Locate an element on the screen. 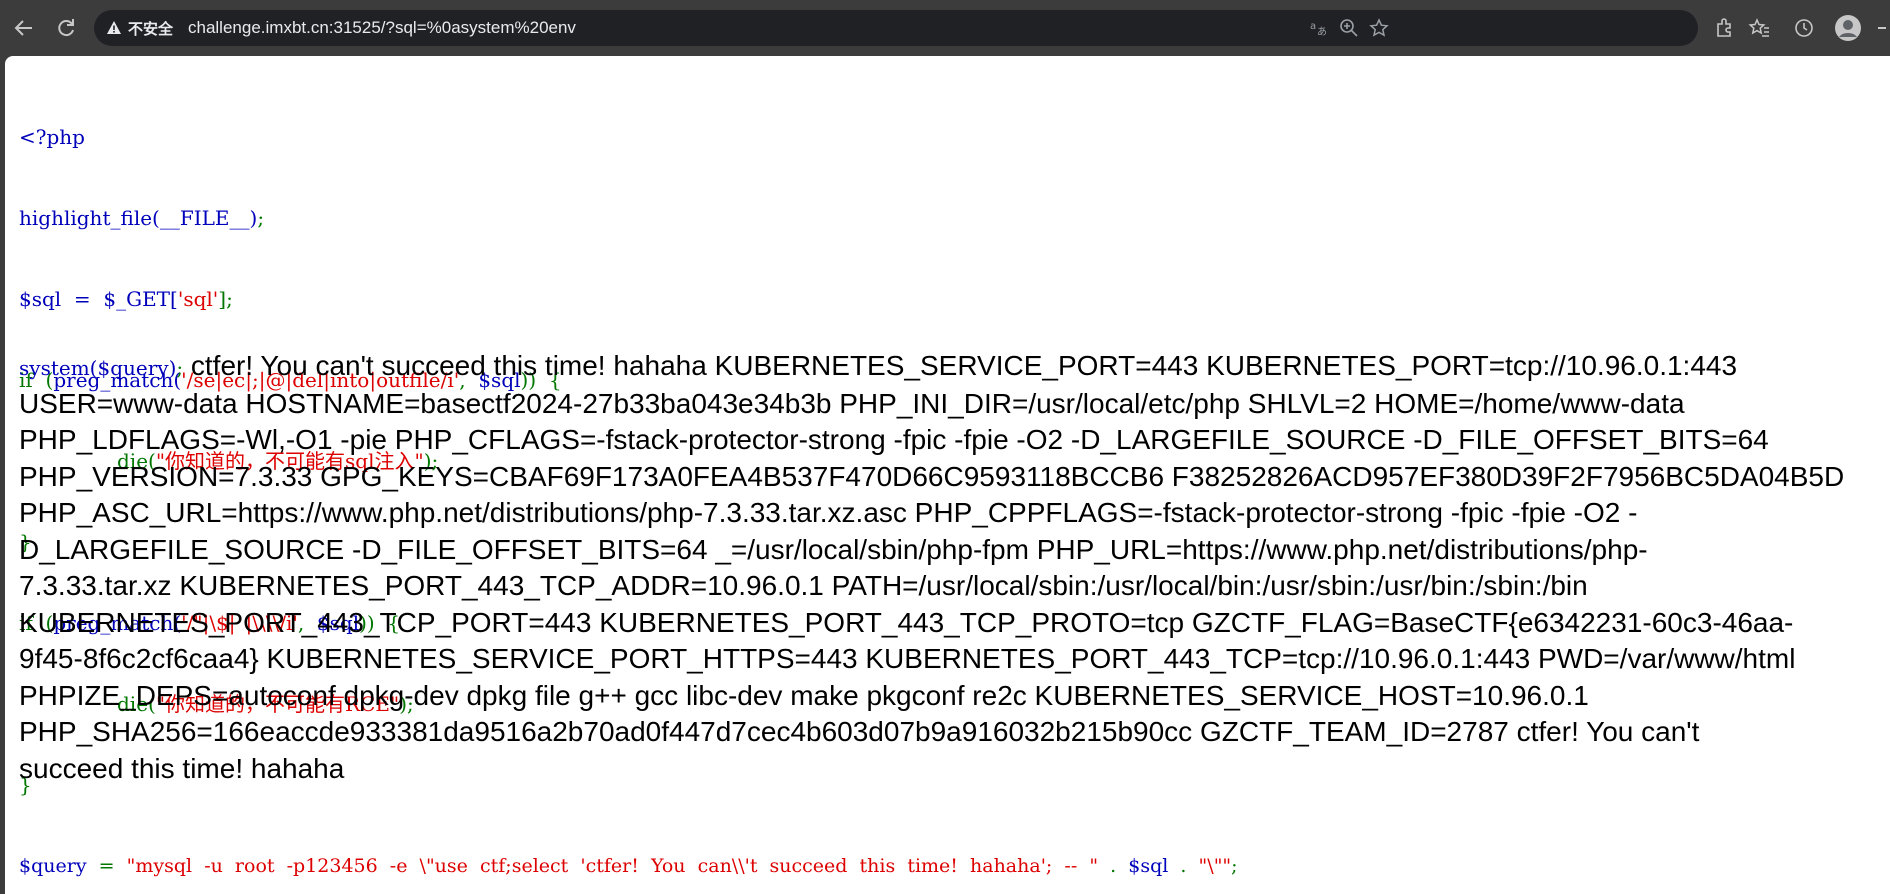 The height and width of the screenshot is (894, 1890). output-line-12: succeed this time! hahaha is located at coordinates (182, 768).